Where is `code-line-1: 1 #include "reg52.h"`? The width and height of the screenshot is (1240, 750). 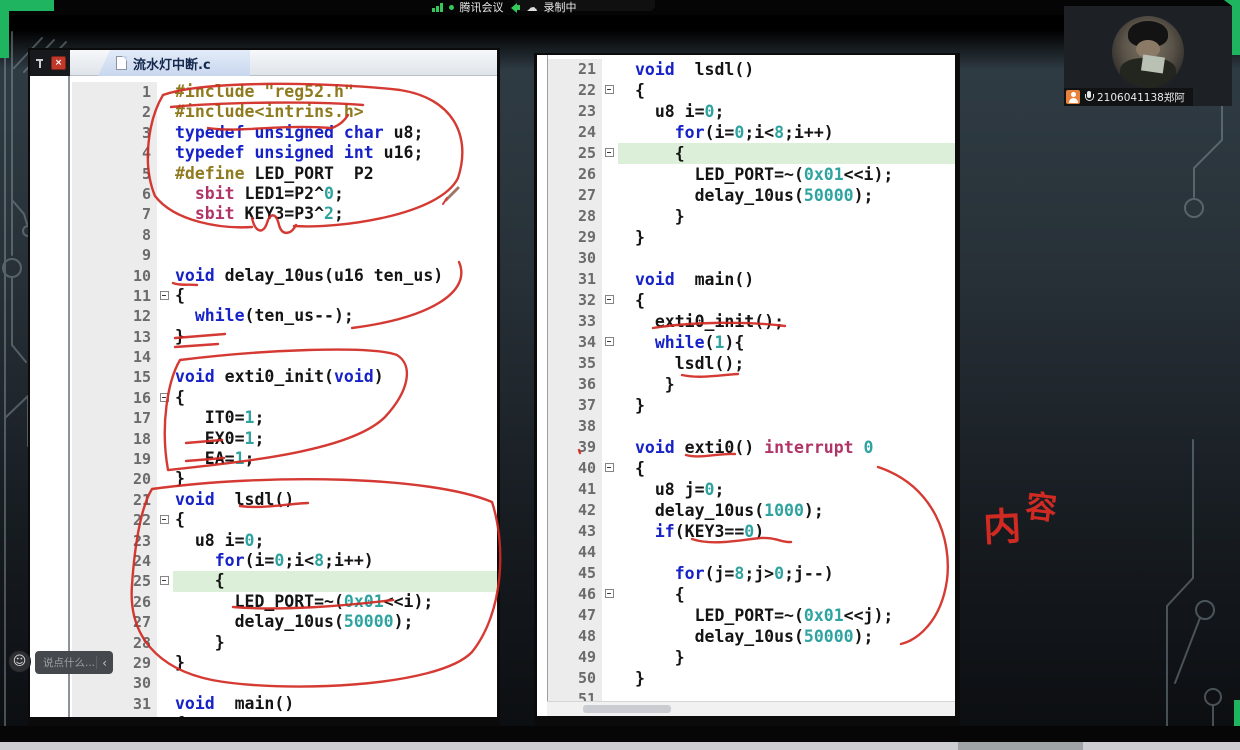 code-line-1: 1 #include "reg52.h" is located at coordinates (284, 92).